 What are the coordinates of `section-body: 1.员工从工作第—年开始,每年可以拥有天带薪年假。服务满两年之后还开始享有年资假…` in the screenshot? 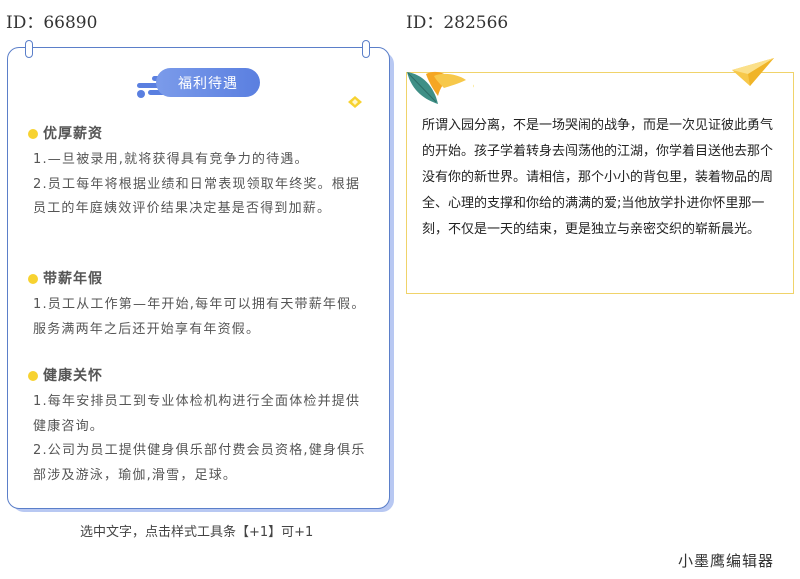 It's located at (203, 317).